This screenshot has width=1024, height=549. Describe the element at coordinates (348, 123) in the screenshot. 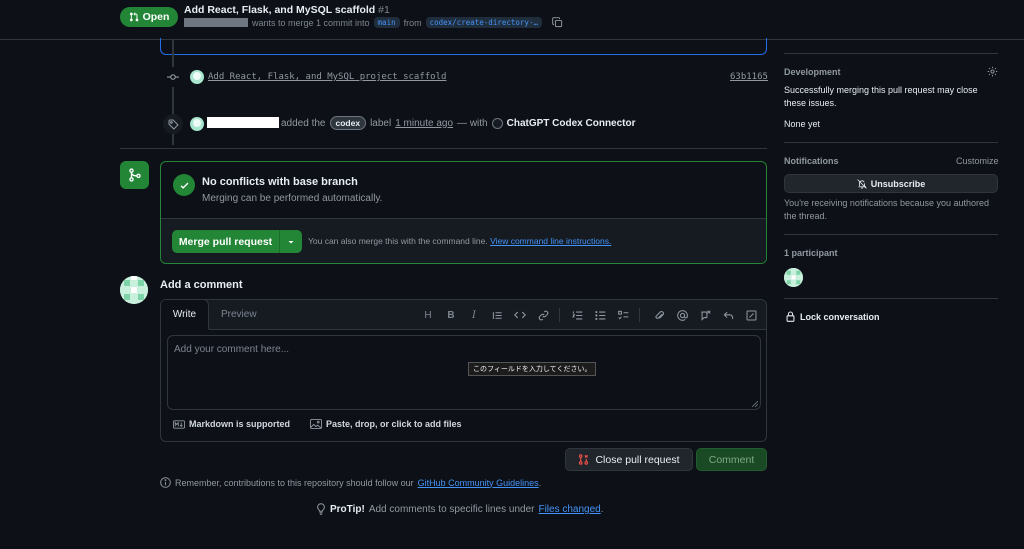

I see `label-badge: codex` at that location.